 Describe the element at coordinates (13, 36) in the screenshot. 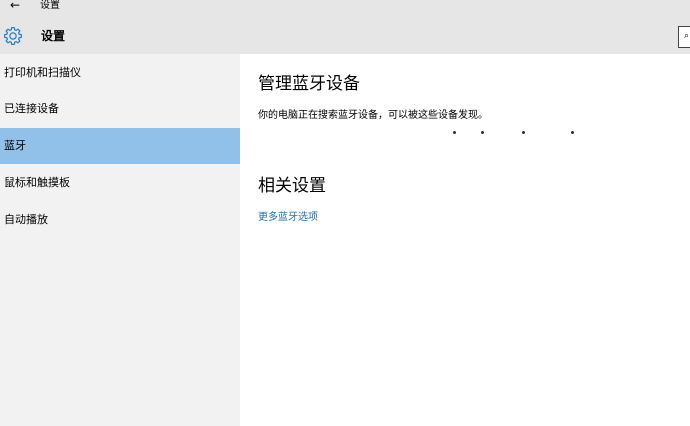

I see `gear-icon` at that location.